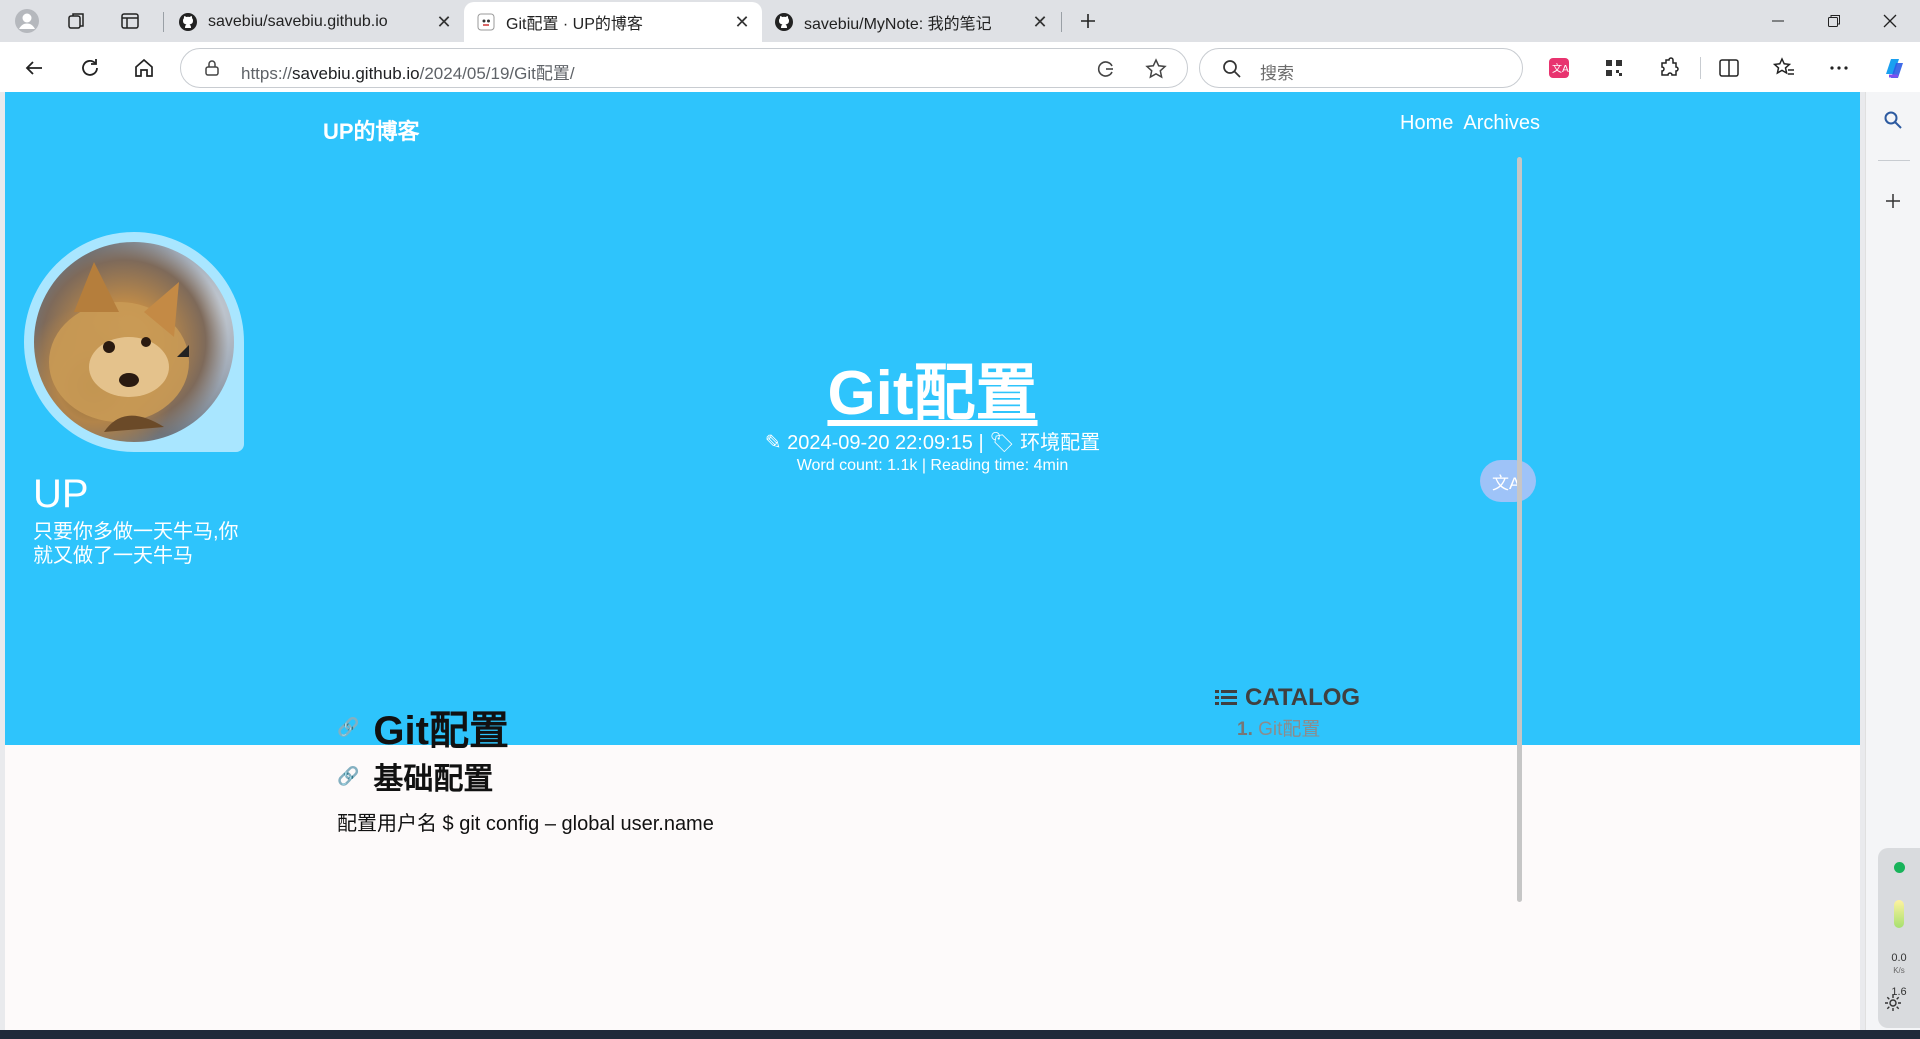  Describe the element at coordinates (1899, 867) in the screenshot. I see `status-dot` at that location.